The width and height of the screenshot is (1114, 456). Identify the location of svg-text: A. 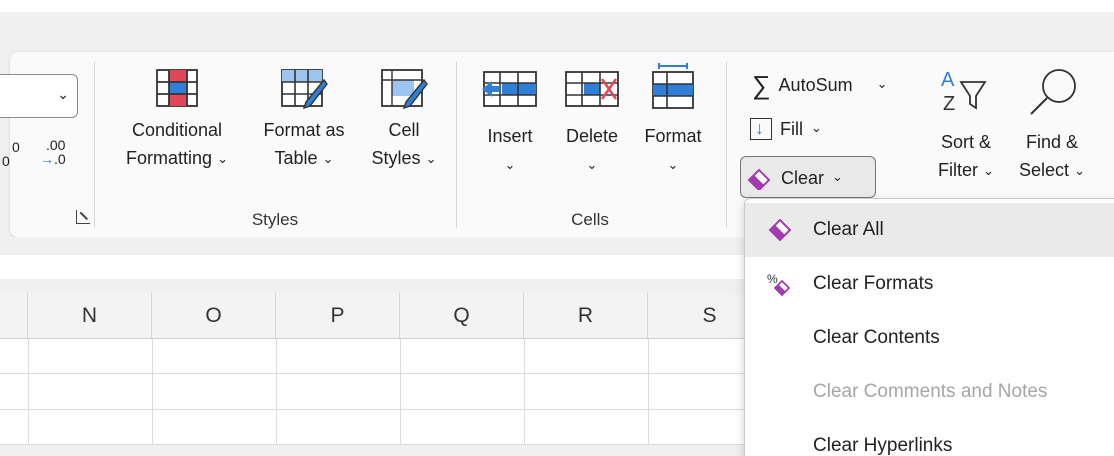
(948, 80).